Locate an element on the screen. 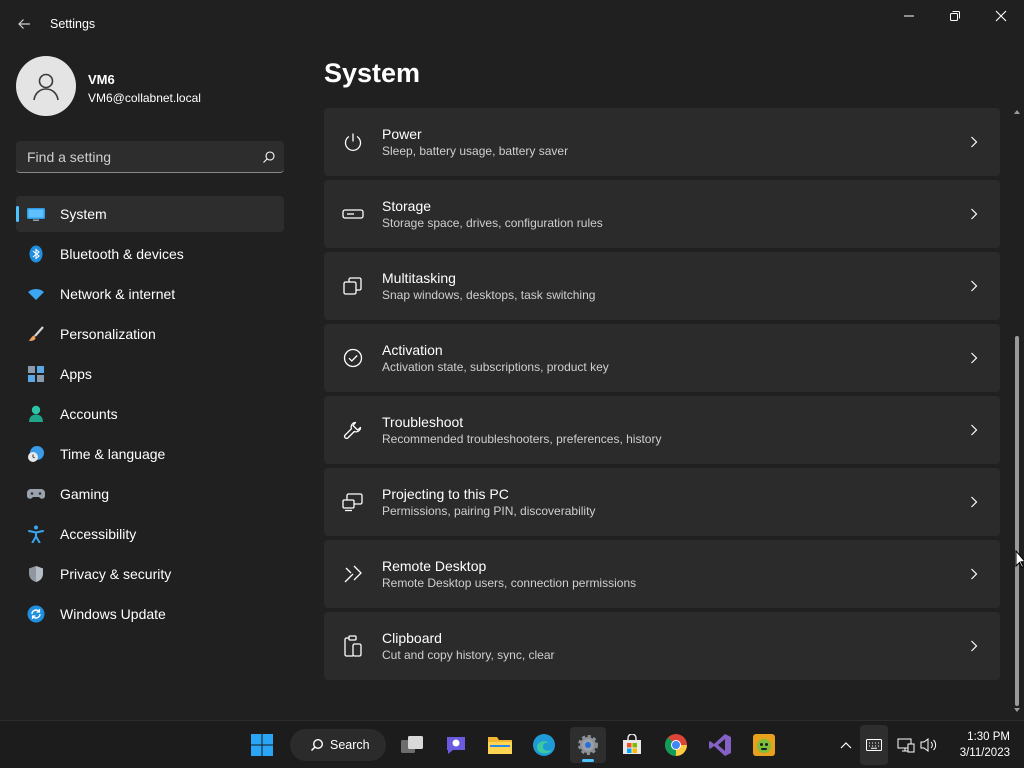  scroll-thumb is located at coordinates (1017, 521).